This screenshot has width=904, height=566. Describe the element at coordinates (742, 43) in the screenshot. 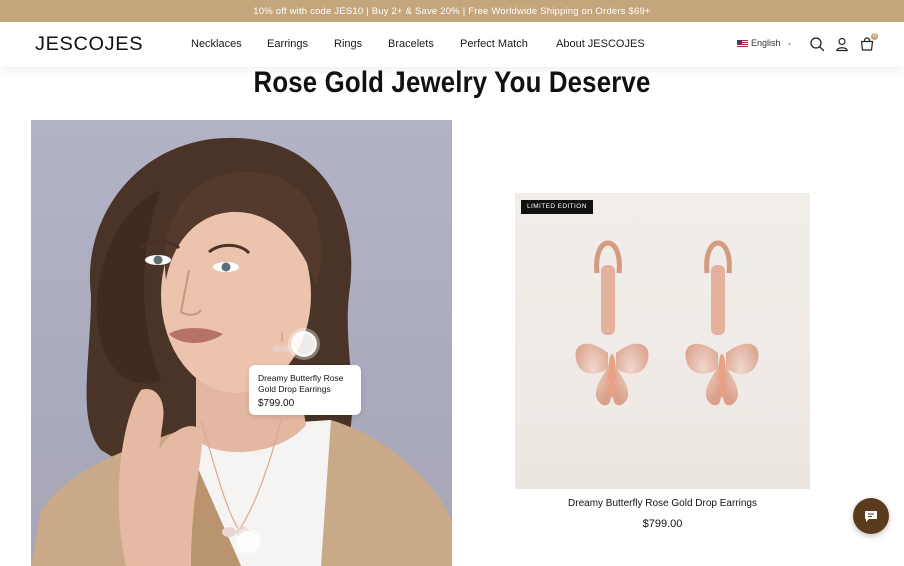

I see `flag-us-icon` at that location.